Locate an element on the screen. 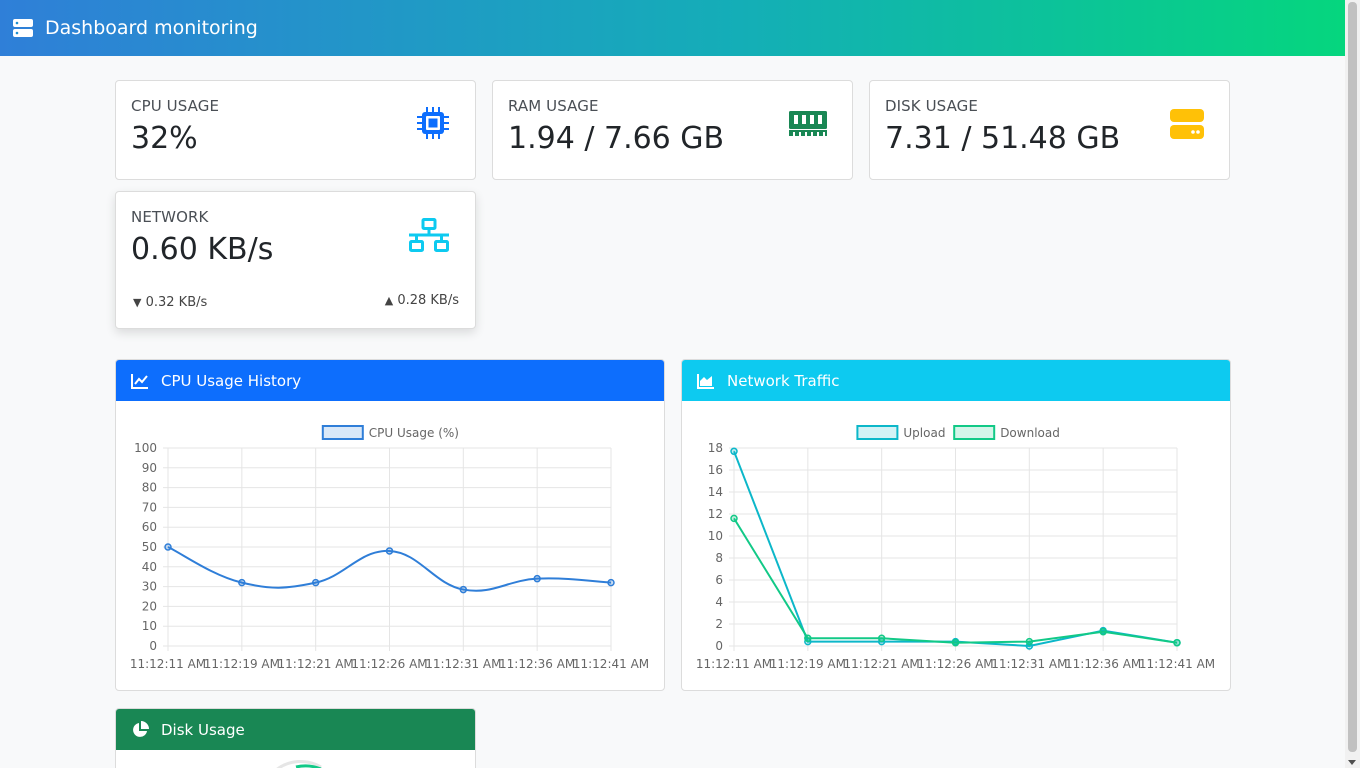 The image size is (1360, 768). y-tick-label: 8 is located at coordinates (719, 558).